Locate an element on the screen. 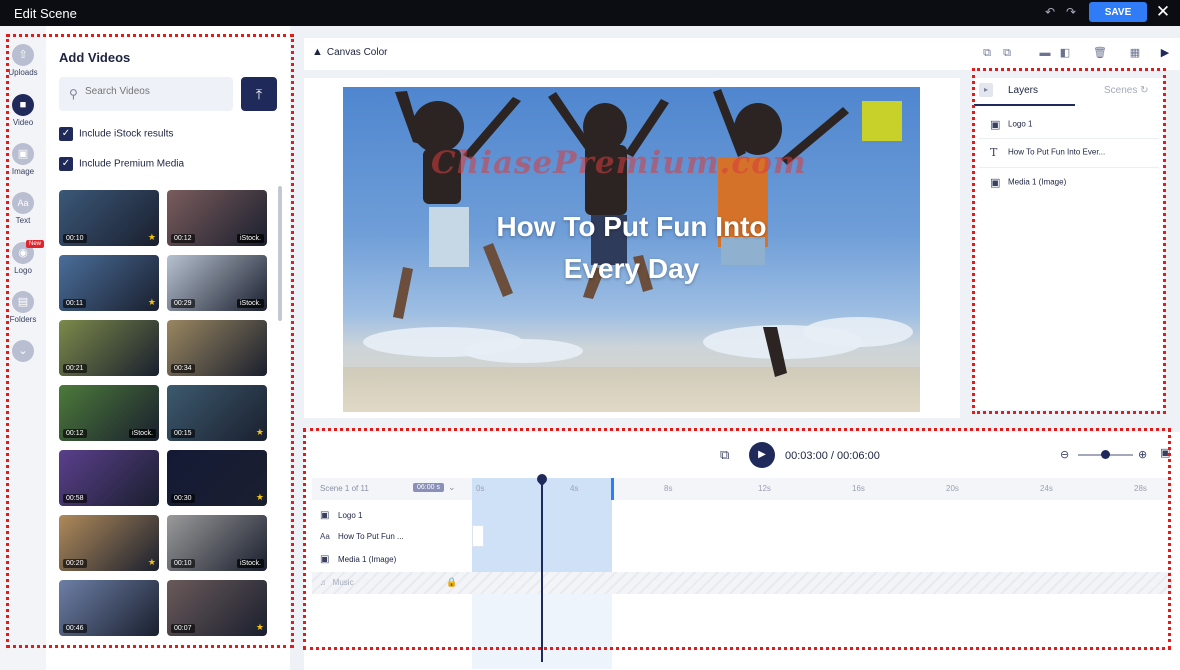 Image resolution: width=1180 pixels, height=670 pixels. undo-icon: ↶ is located at coordinates (1052, 12).